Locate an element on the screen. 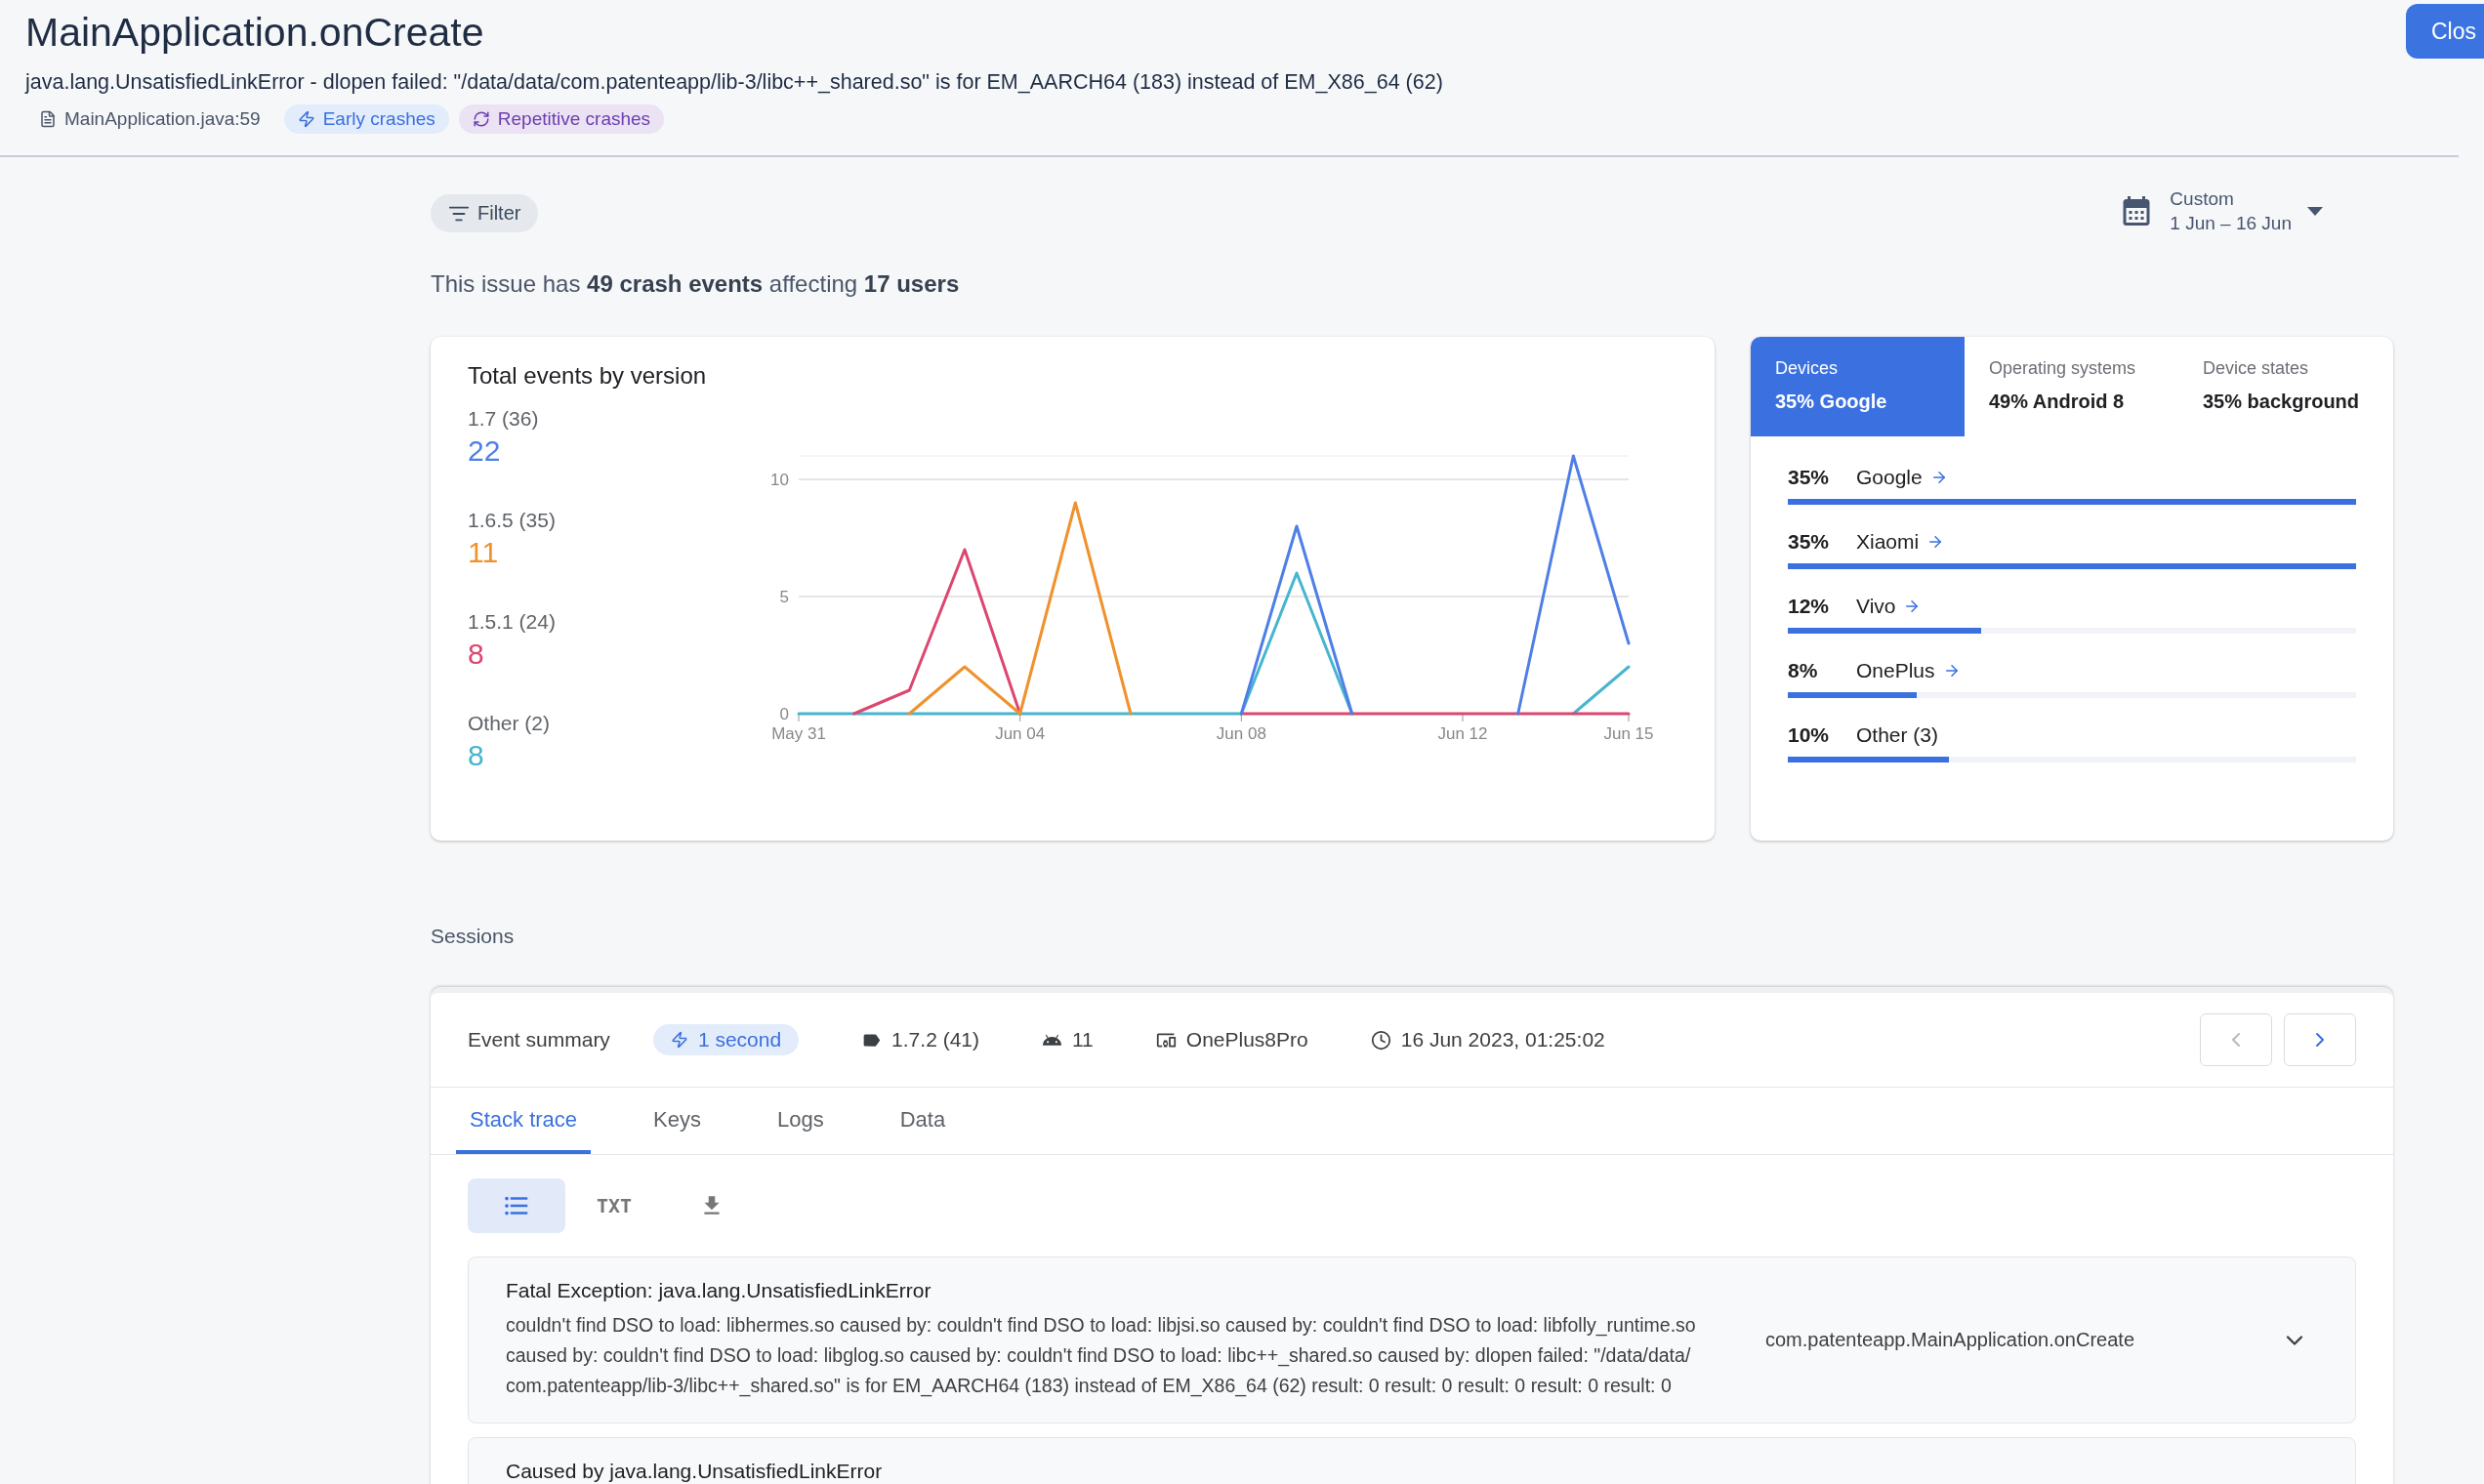 Image resolution: width=2484 pixels, height=1484 pixels. axis-tick-label: Jun 04 is located at coordinates (1021, 733).